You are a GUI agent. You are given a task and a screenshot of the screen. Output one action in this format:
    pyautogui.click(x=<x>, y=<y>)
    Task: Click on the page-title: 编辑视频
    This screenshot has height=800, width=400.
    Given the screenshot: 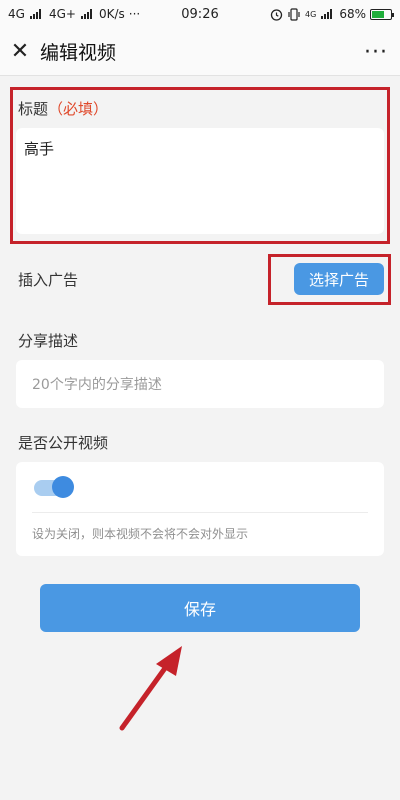 What is the action you would take?
    pyautogui.click(x=78, y=53)
    